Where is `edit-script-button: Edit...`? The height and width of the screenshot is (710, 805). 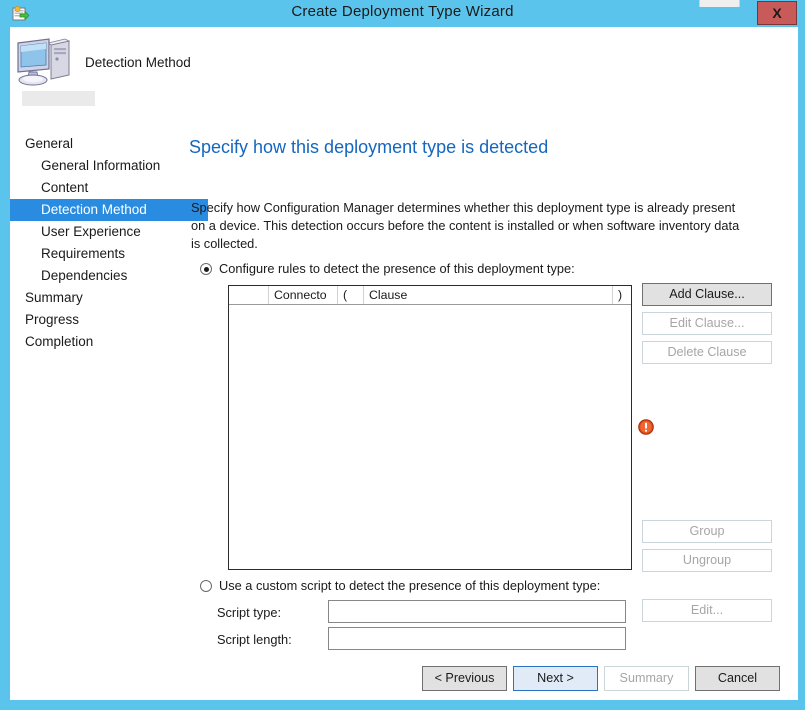 edit-script-button: Edit... is located at coordinates (707, 610).